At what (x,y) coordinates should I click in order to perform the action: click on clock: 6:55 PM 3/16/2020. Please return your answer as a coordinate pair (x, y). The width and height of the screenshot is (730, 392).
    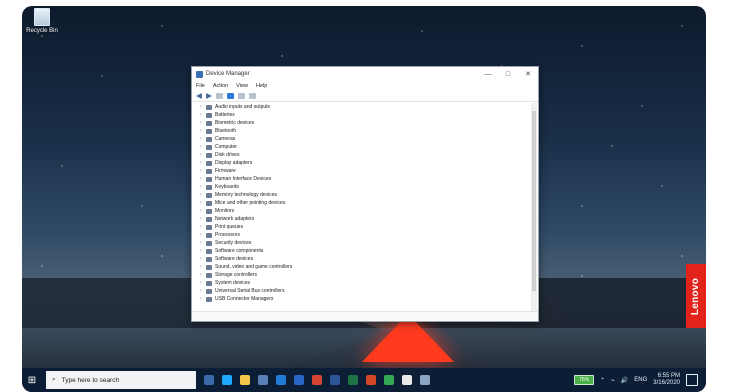
    Looking at the image, I should click on (666, 380).